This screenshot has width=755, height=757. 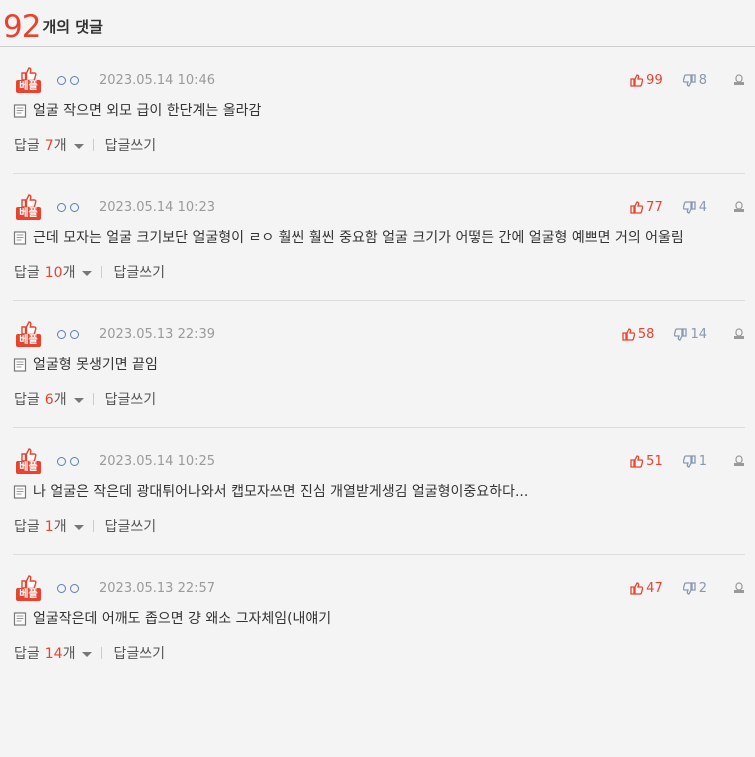 I want to click on comment-actions: 51 1, so click(x=687, y=461).